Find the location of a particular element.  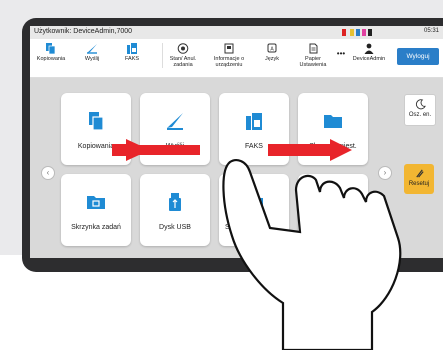

usb-icon is located at coordinates (175, 202).